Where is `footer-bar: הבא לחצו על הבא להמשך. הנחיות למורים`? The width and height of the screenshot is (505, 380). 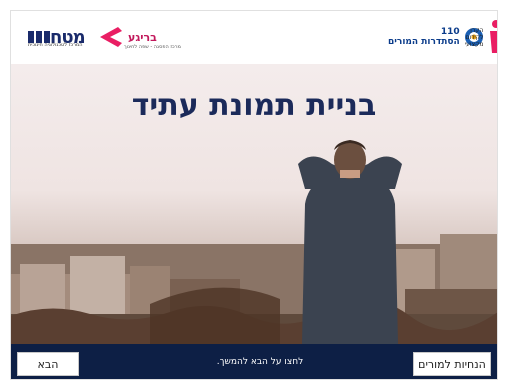
footer-bar: הבא לחצו על הבא להמשך. הנחיות למורים is located at coordinates (254, 362).